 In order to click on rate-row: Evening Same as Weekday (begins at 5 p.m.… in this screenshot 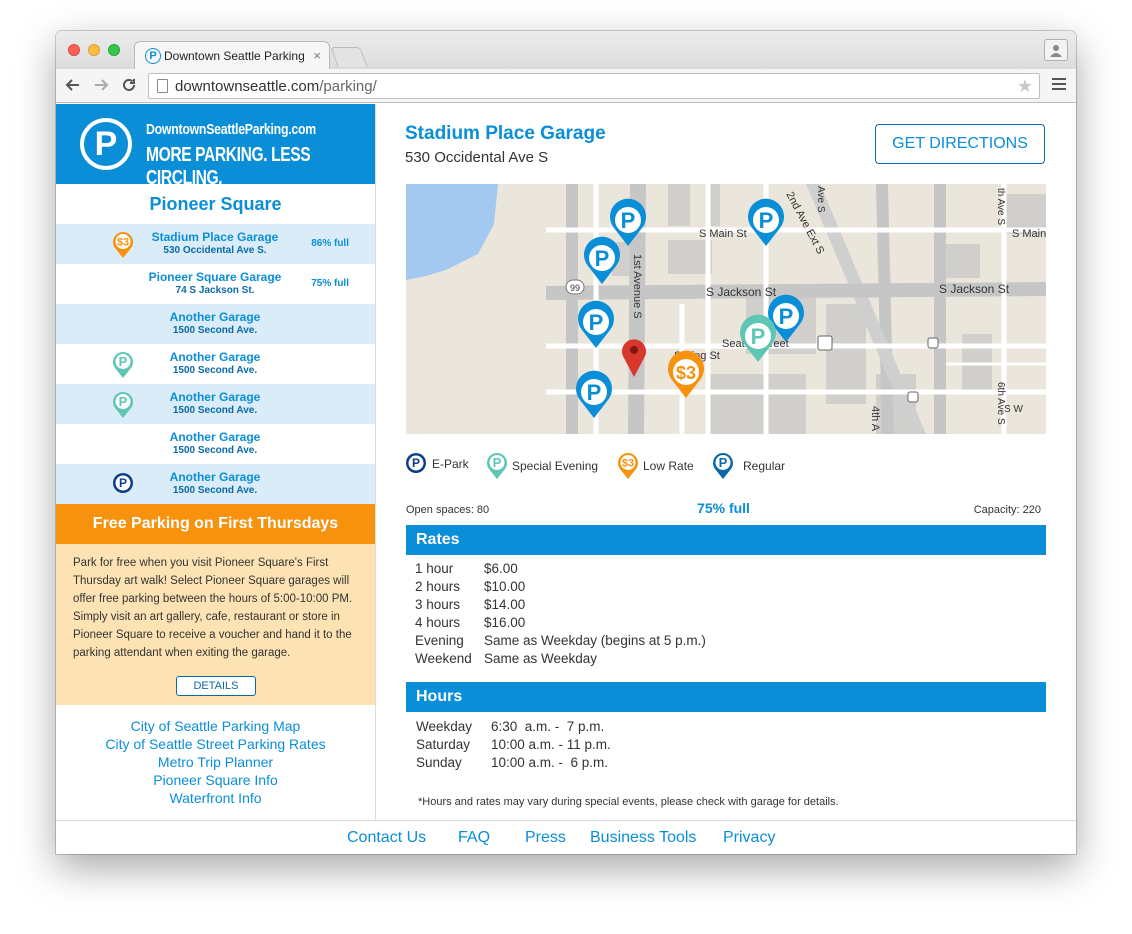, I will do `click(560, 640)`.